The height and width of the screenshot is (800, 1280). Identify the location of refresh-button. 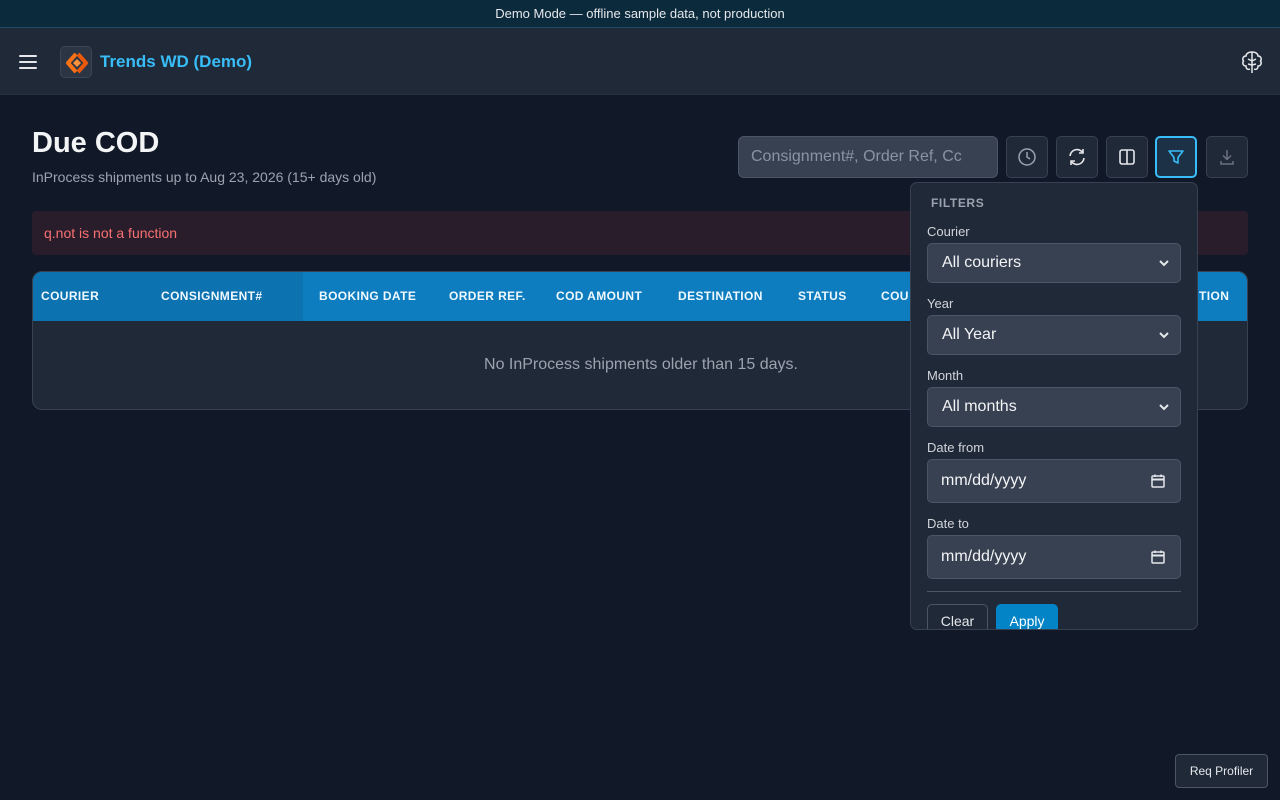
(1077, 157).